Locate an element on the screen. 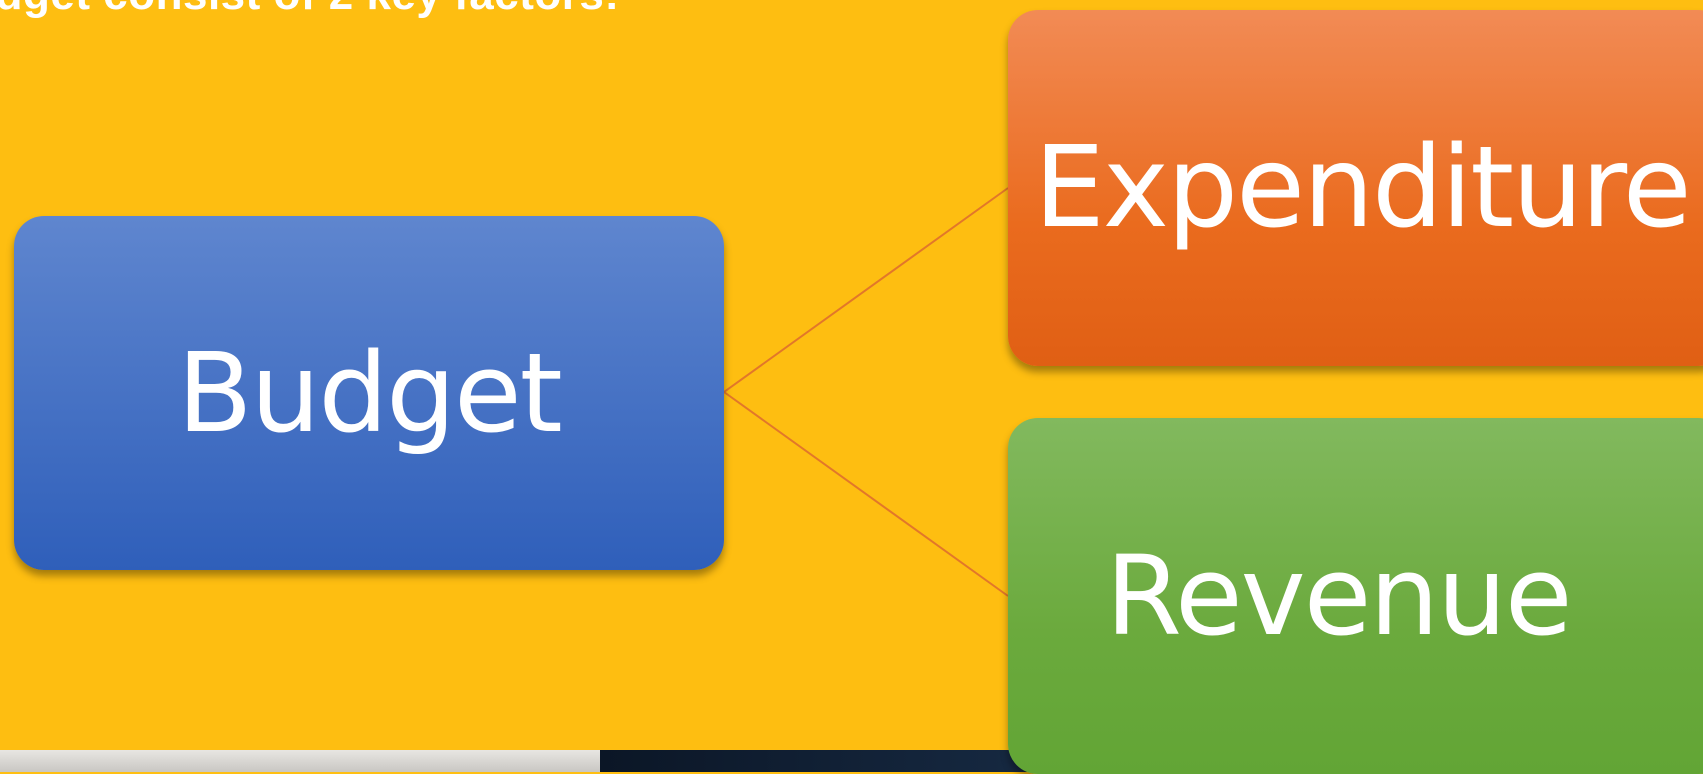 This screenshot has width=1703, height=774. expenditure-node-label: Expenditure is located at coordinates (1363, 188).